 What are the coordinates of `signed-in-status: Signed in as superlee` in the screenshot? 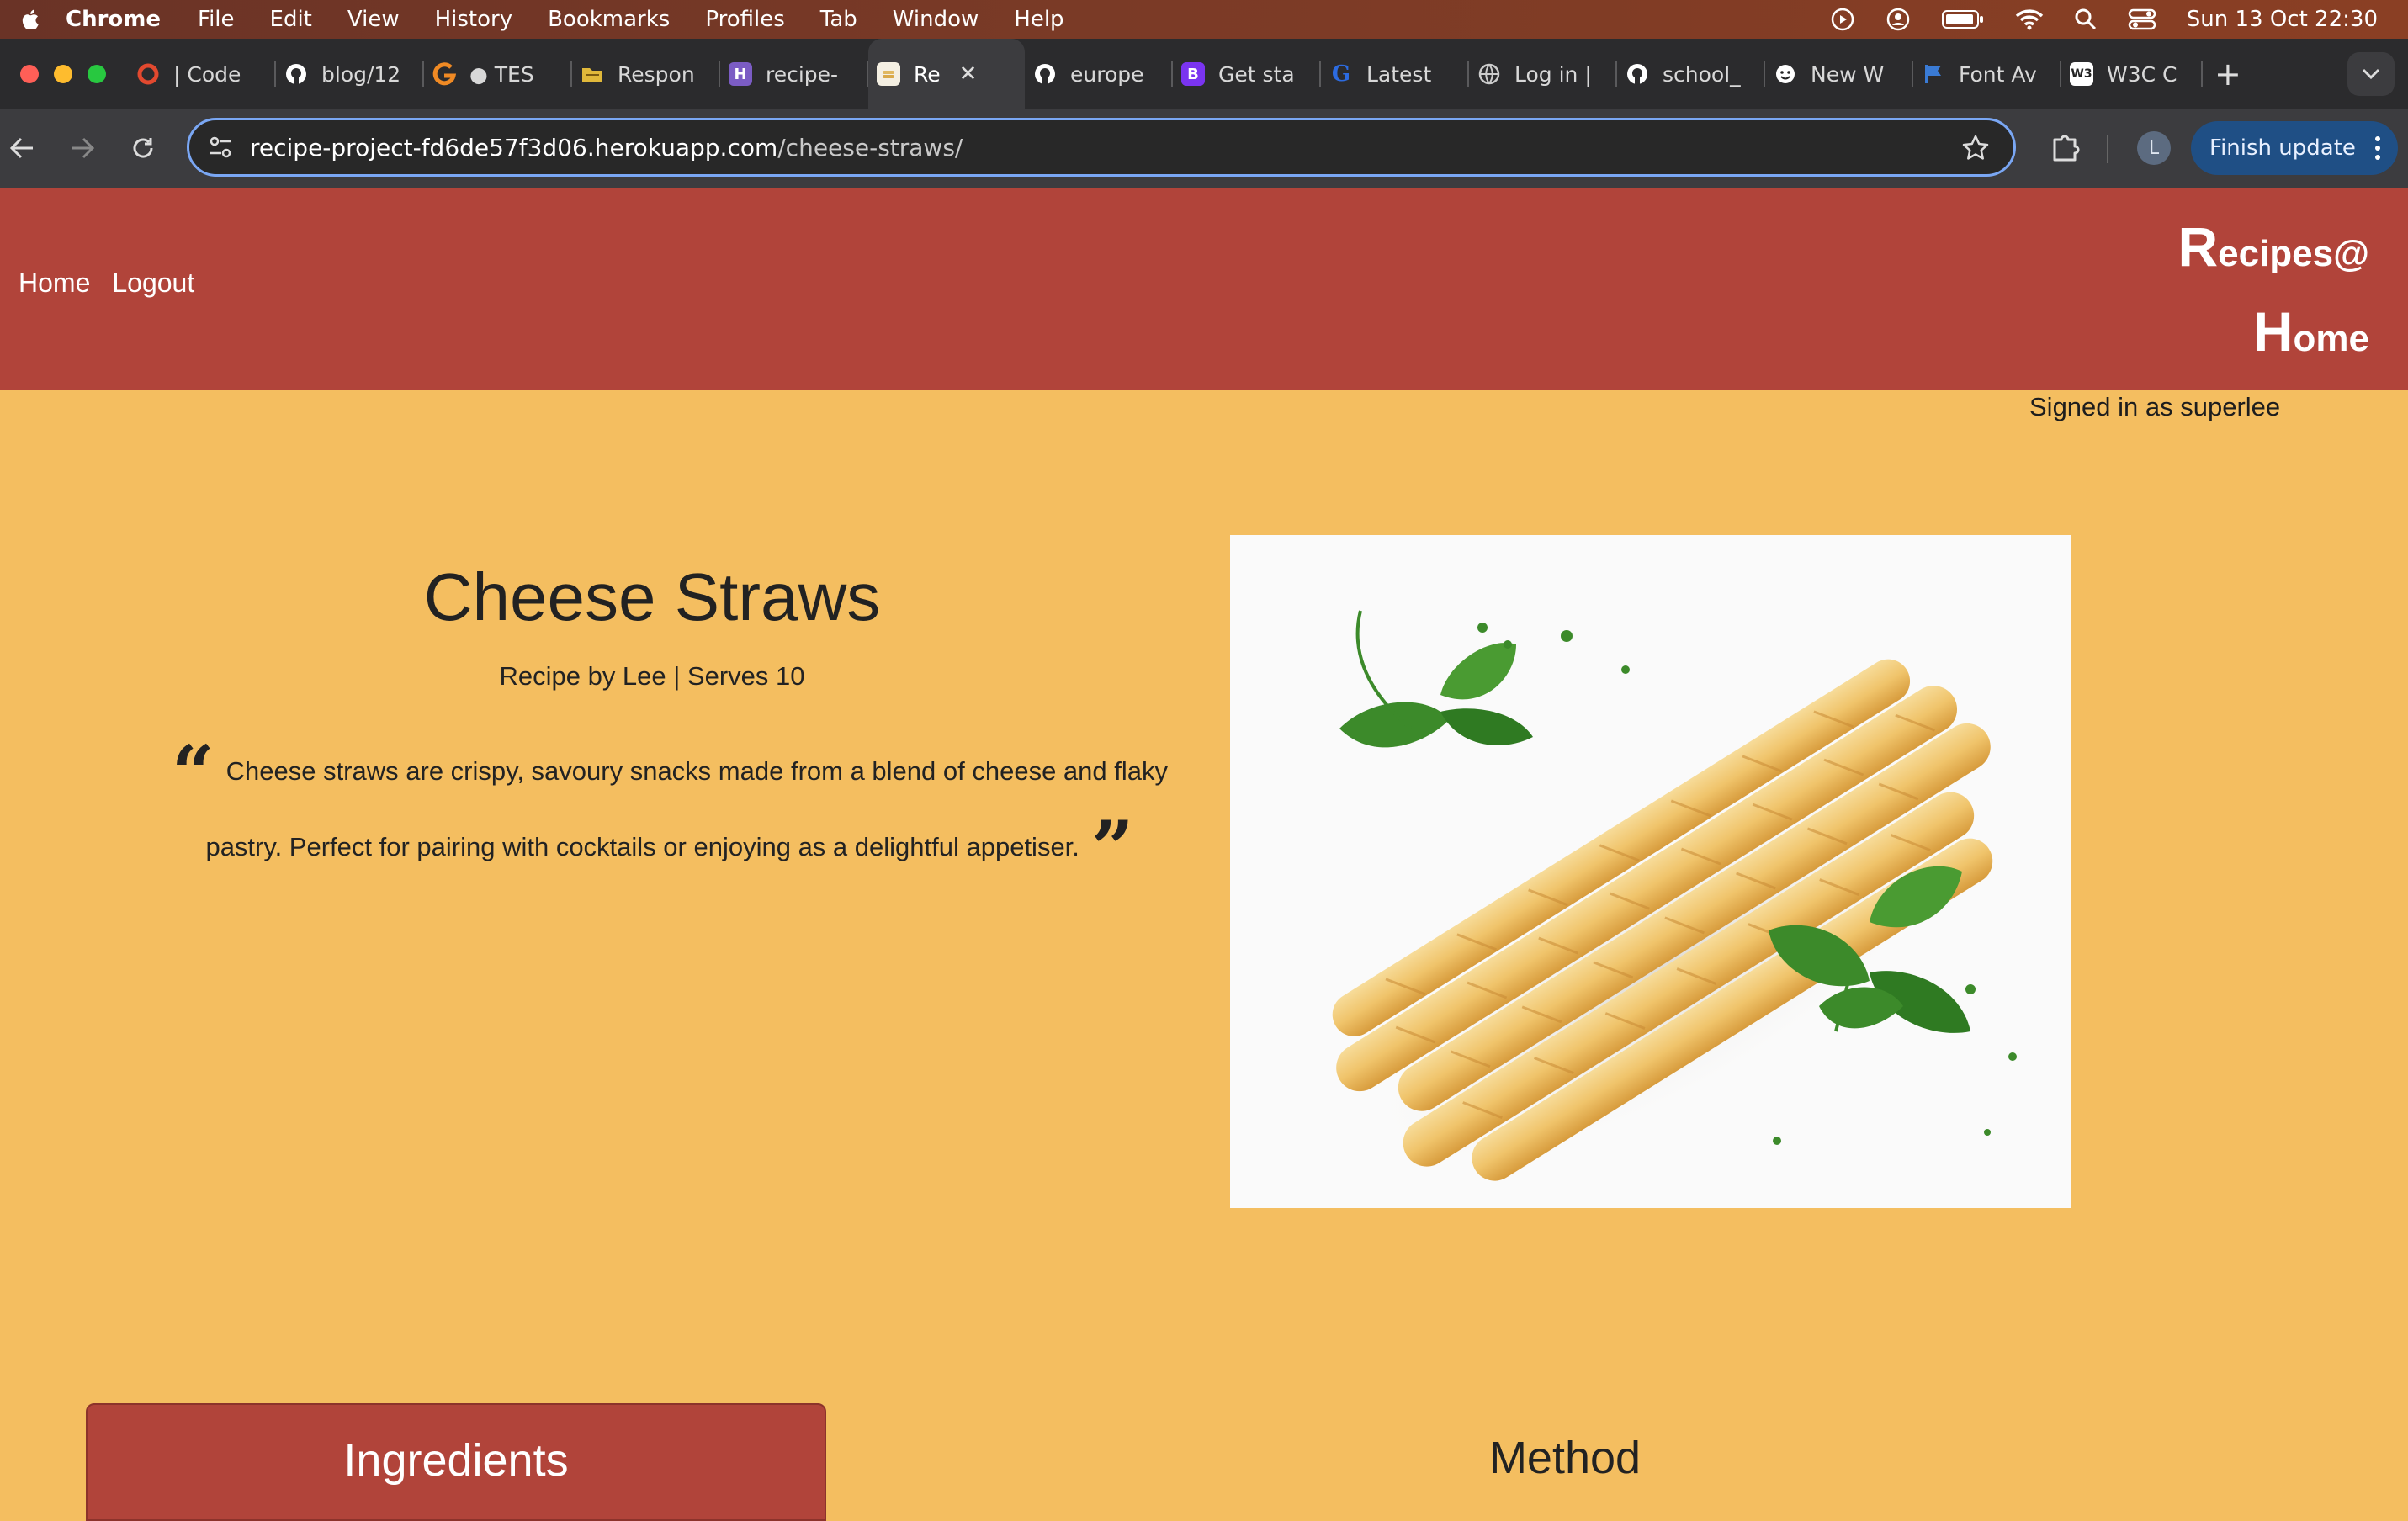 It's located at (2155, 406).